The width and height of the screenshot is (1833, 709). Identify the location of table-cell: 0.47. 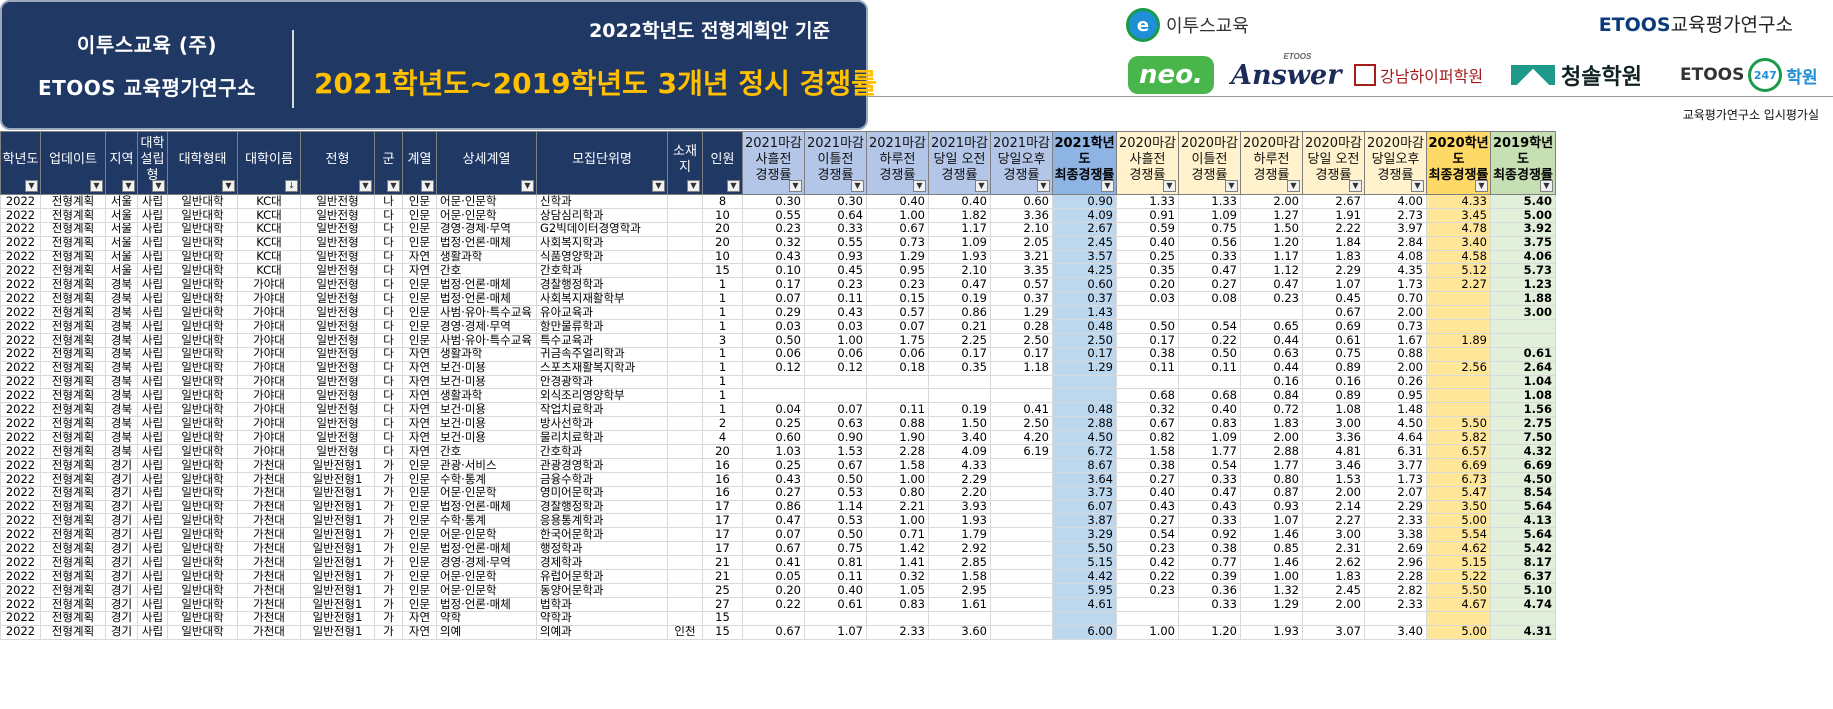
(773, 521).